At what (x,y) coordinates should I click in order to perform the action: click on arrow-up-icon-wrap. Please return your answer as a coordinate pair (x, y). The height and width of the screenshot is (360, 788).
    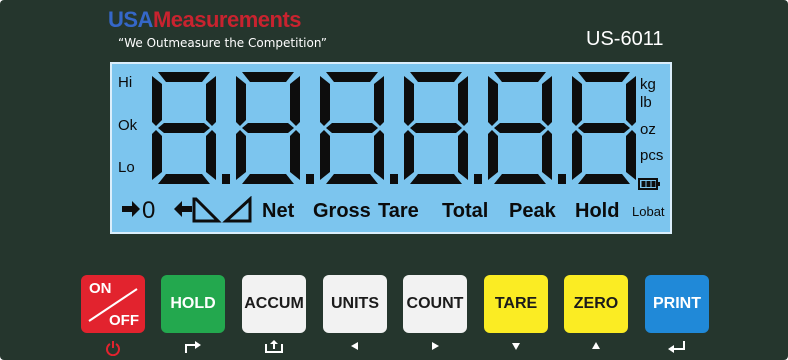
    Looking at the image, I should click on (596, 346).